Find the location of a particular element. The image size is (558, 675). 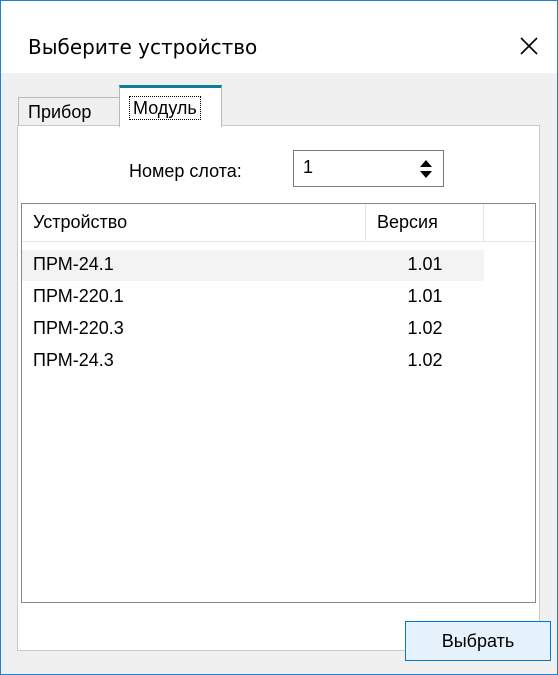

tab-module-label: Модуль is located at coordinates (165, 107).